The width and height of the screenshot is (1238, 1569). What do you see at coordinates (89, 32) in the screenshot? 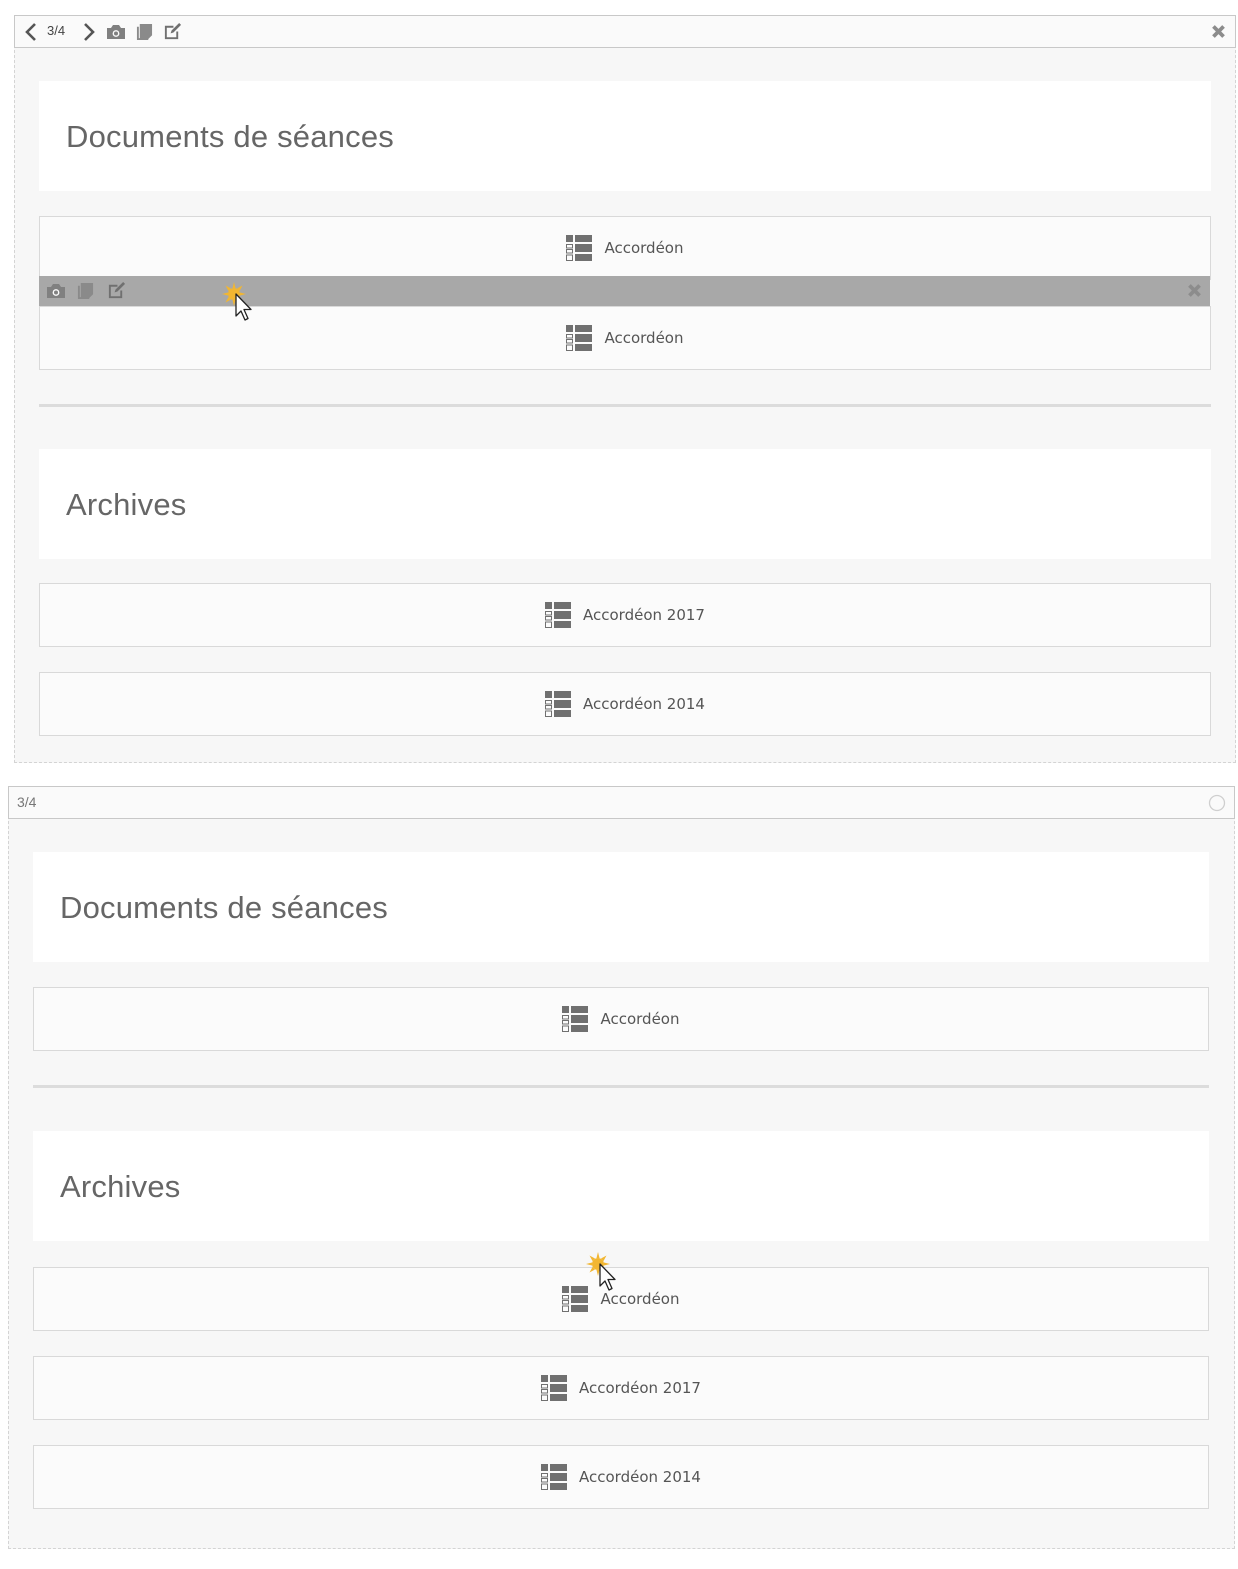
I see `chevron-right-icon` at bounding box center [89, 32].